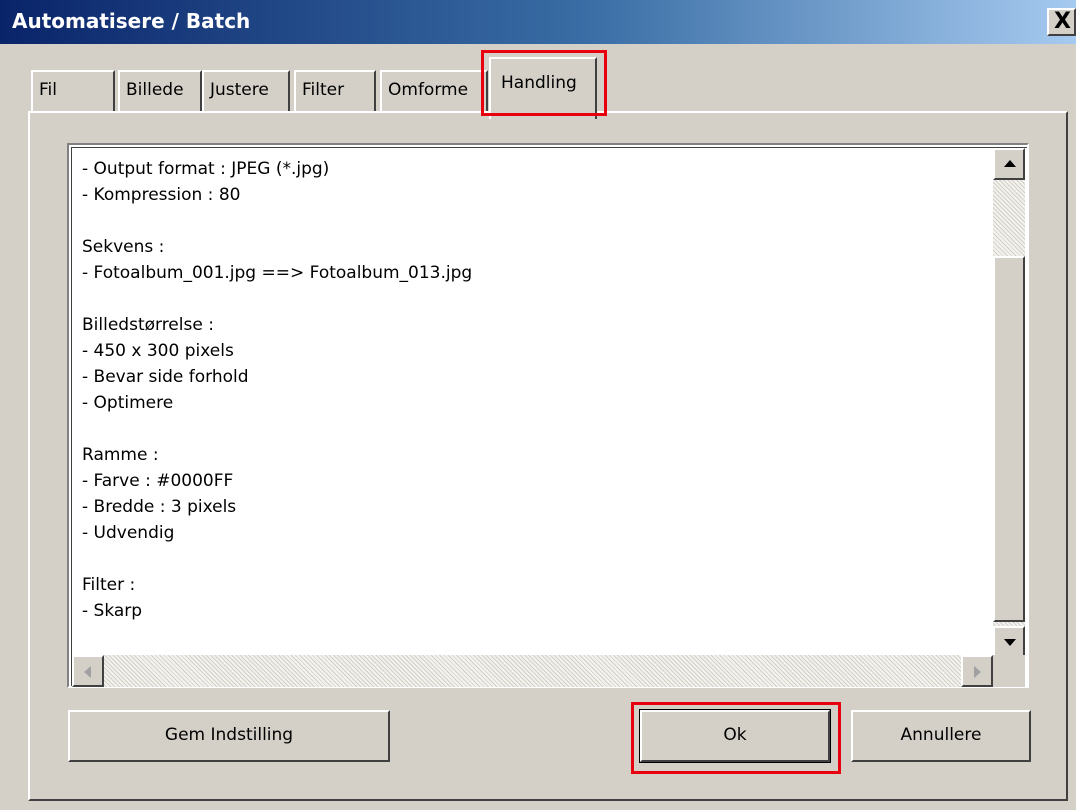 Image resolution: width=1076 pixels, height=810 pixels. I want to click on close-button: X, so click(1061, 22).